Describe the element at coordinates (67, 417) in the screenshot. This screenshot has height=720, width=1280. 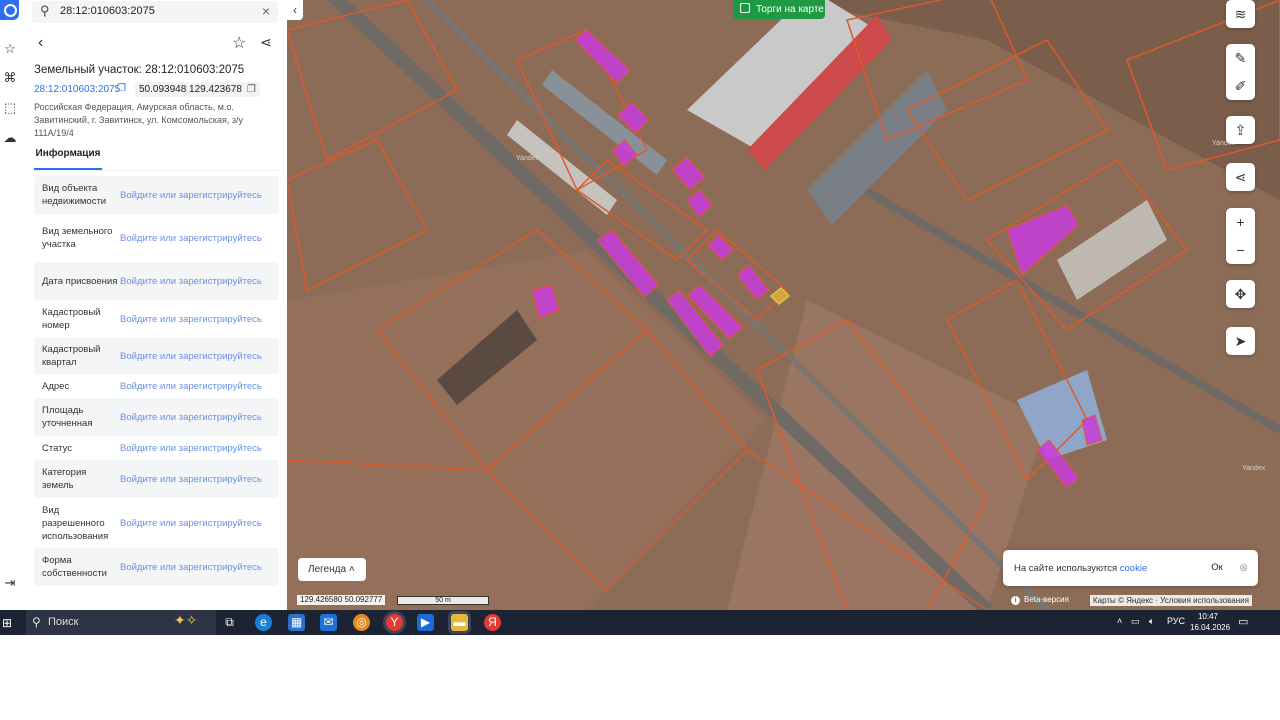
I see `info-row-label: Площадь уточненная` at that location.